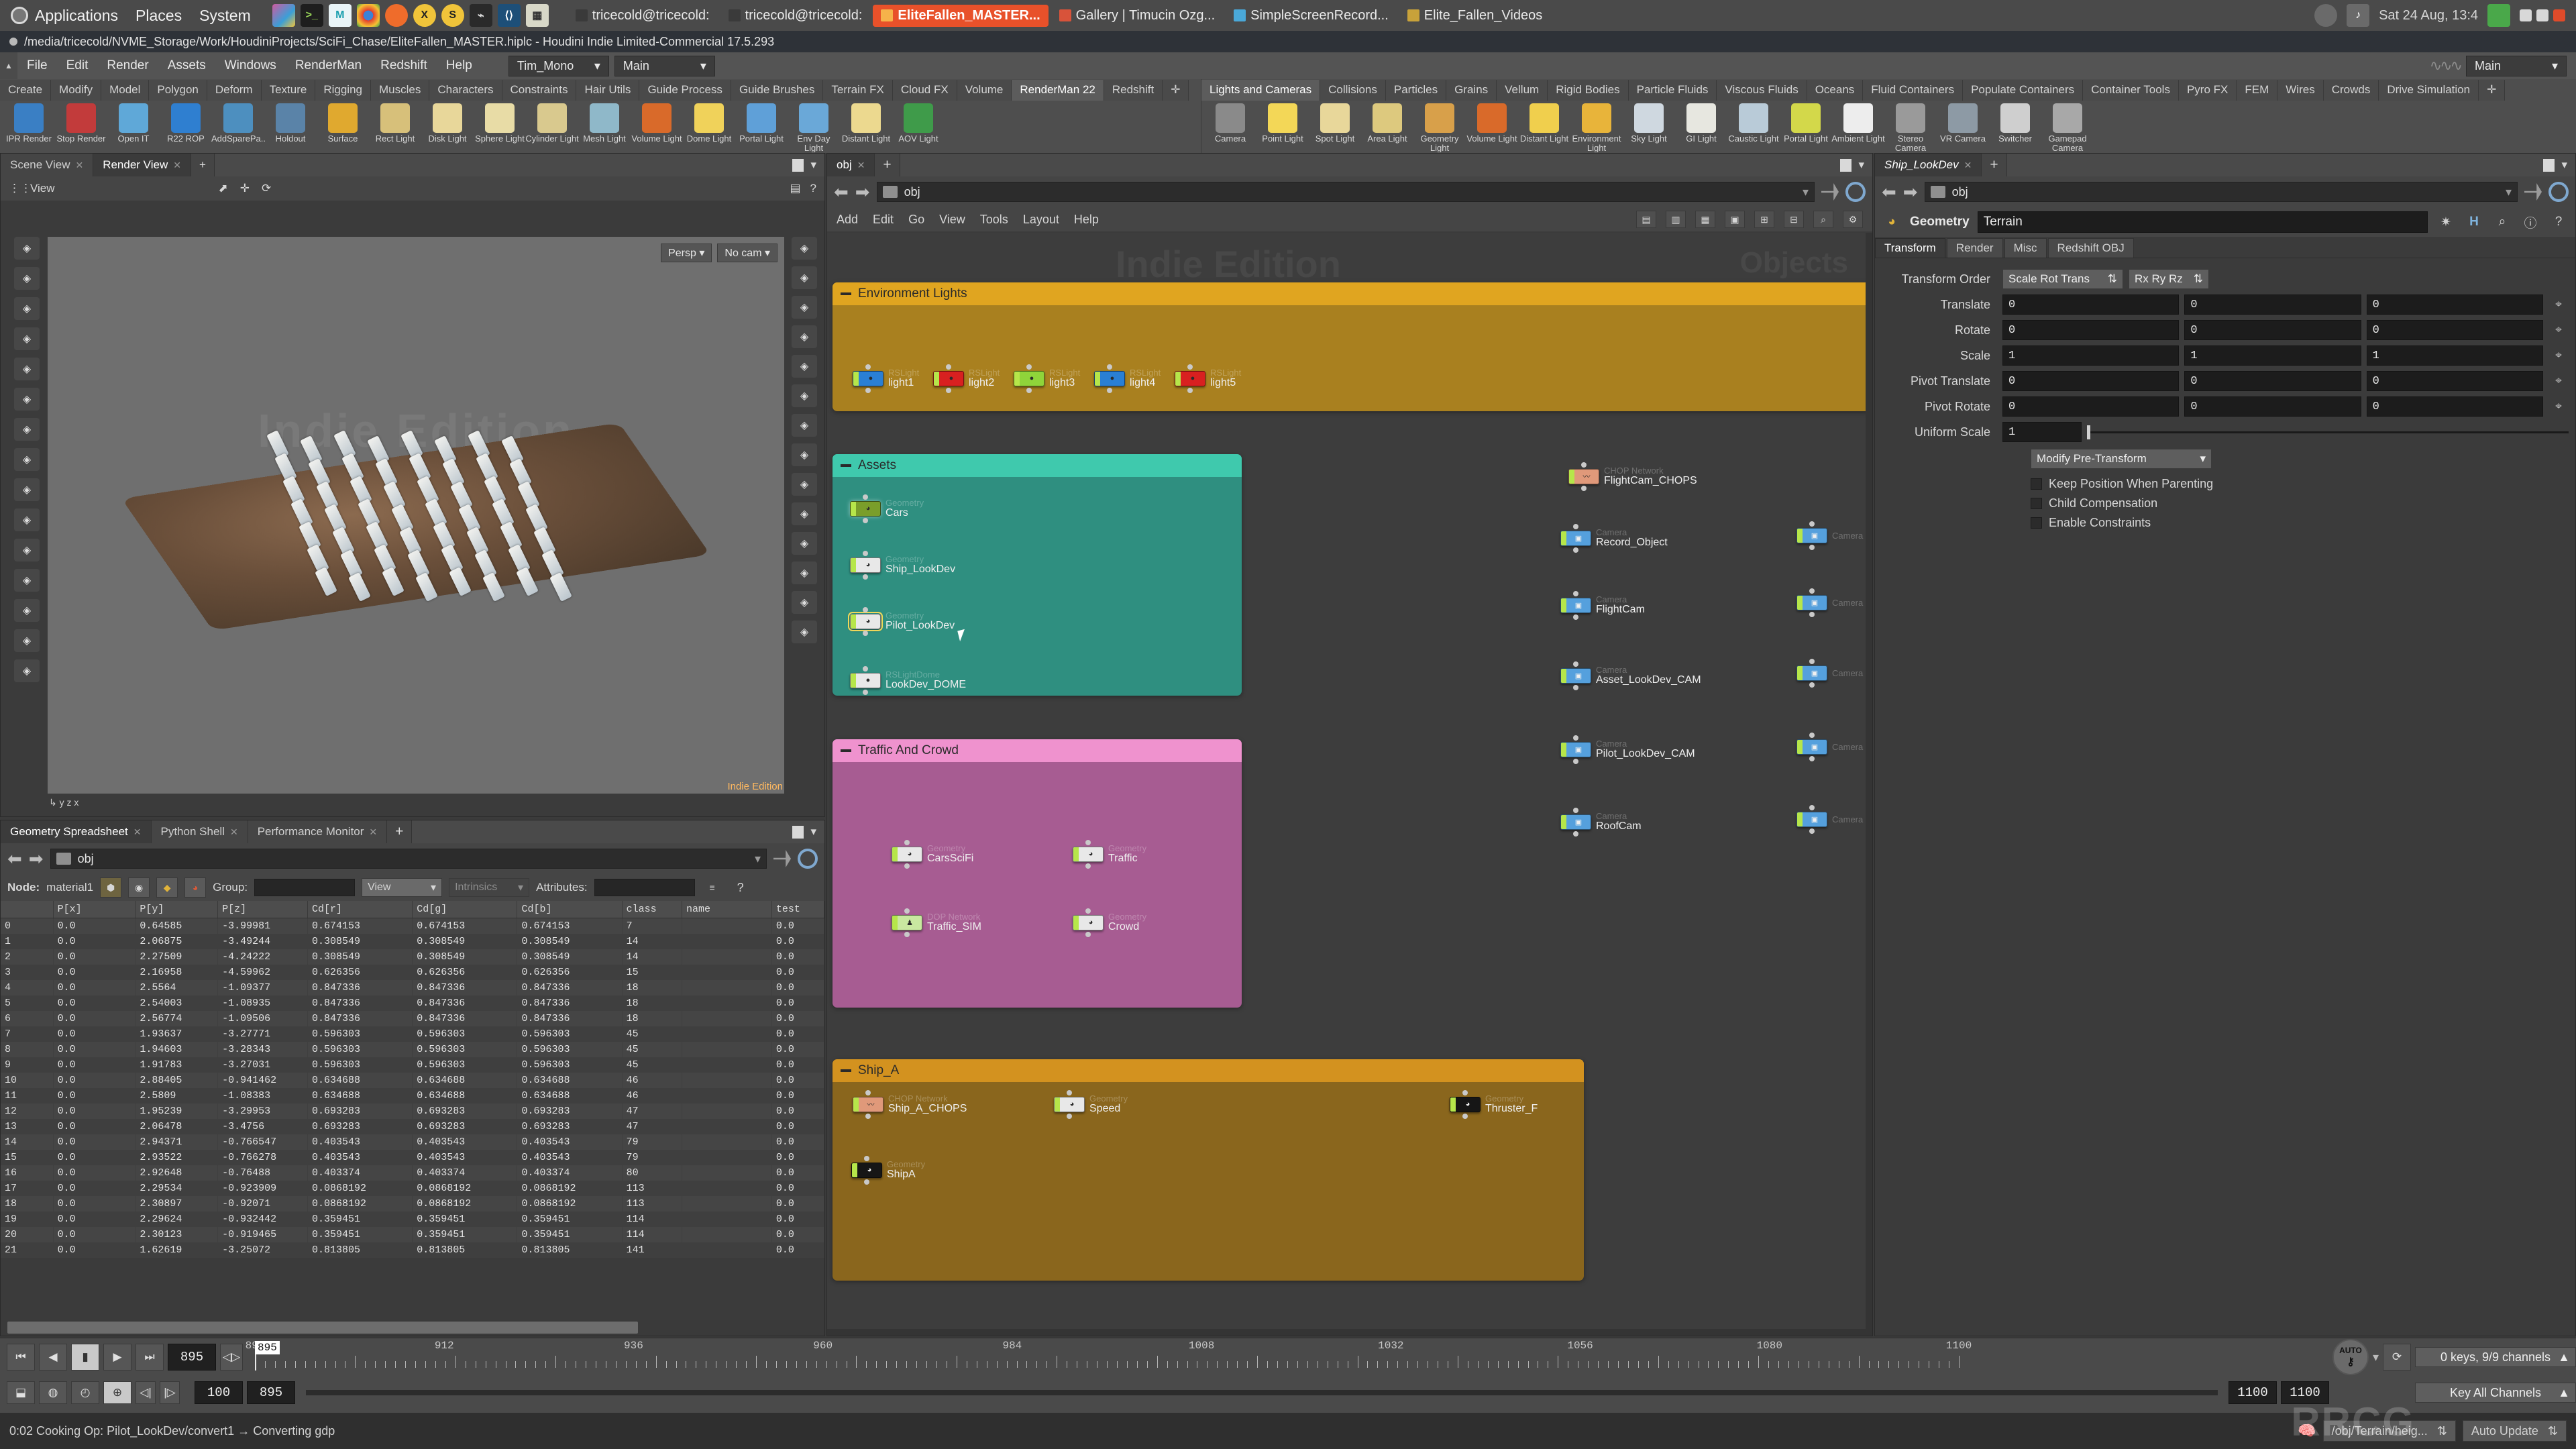 The image size is (2576, 1449). I want to click on node-body: ◕, so click(1069, 1104).